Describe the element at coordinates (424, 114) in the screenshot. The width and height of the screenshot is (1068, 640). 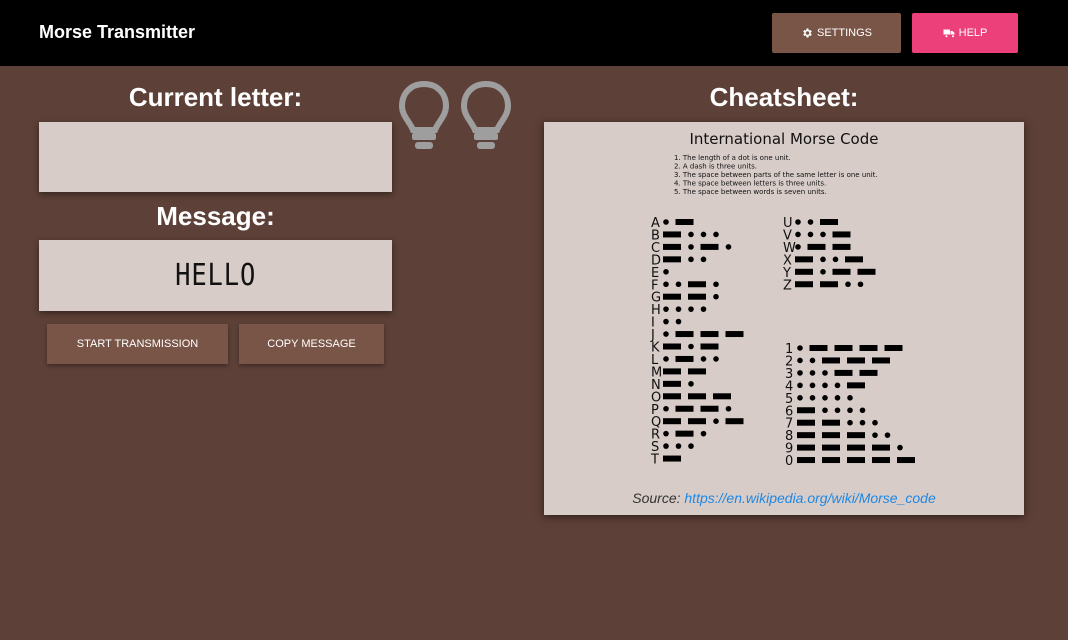
I see `lightbulb-icon` at that location.